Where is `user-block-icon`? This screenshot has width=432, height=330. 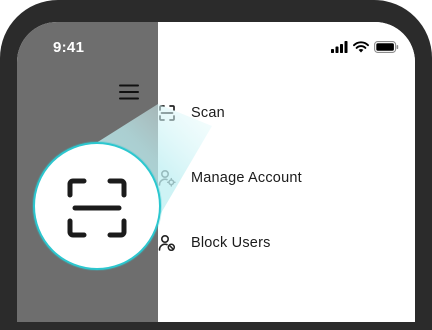
user-block-icon is located at coordinates (167, 243).